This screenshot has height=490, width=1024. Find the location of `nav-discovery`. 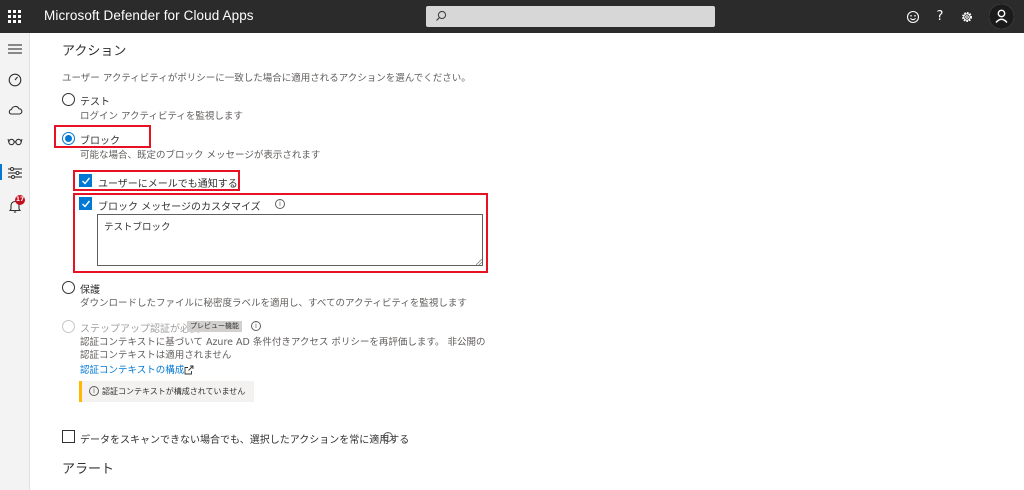

nav-discovery is located at coordinates (15, 140).